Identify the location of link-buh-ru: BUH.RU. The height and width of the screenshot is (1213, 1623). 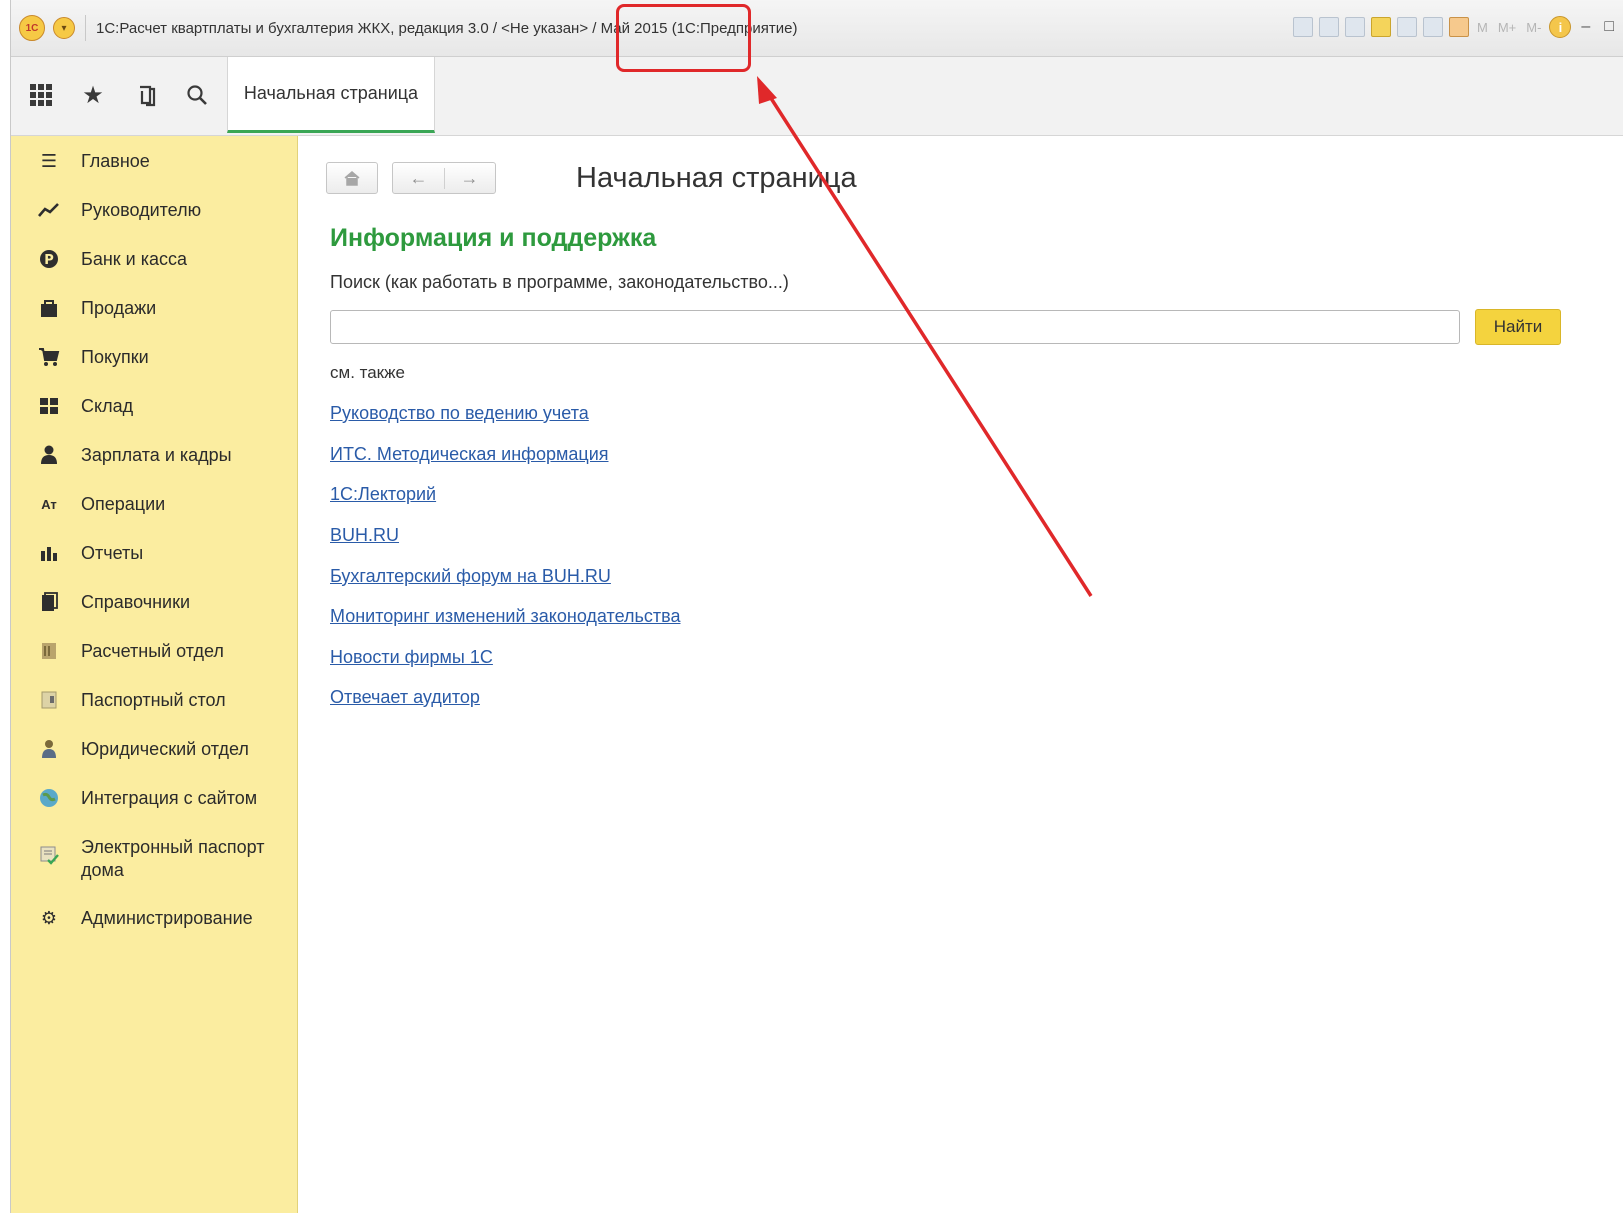
(364, 535).